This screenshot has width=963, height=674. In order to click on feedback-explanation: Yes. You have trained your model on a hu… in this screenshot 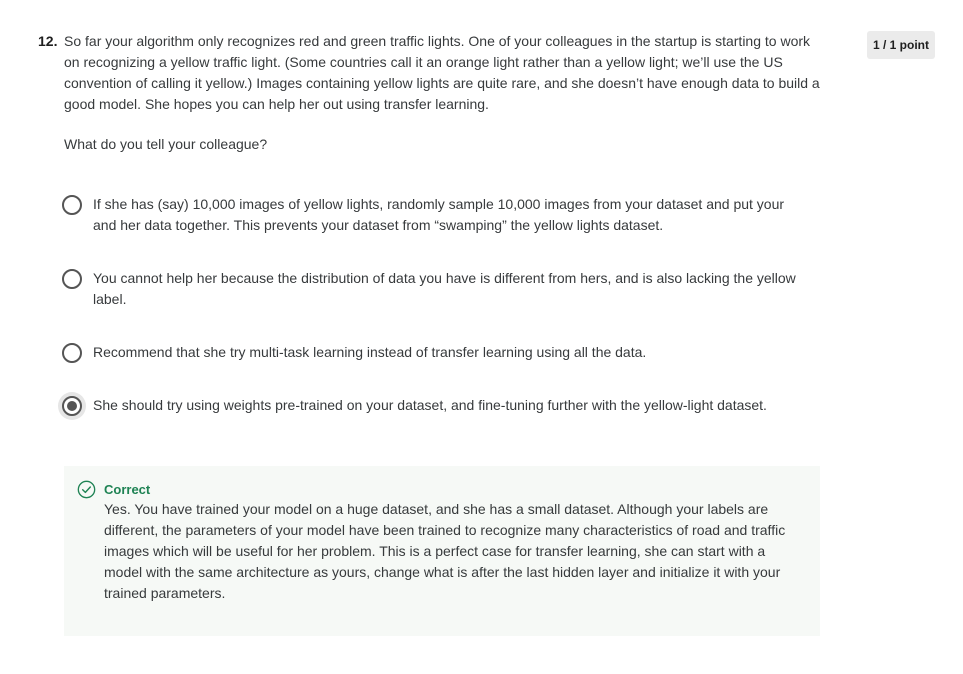, I will do `click(445, 551)`.